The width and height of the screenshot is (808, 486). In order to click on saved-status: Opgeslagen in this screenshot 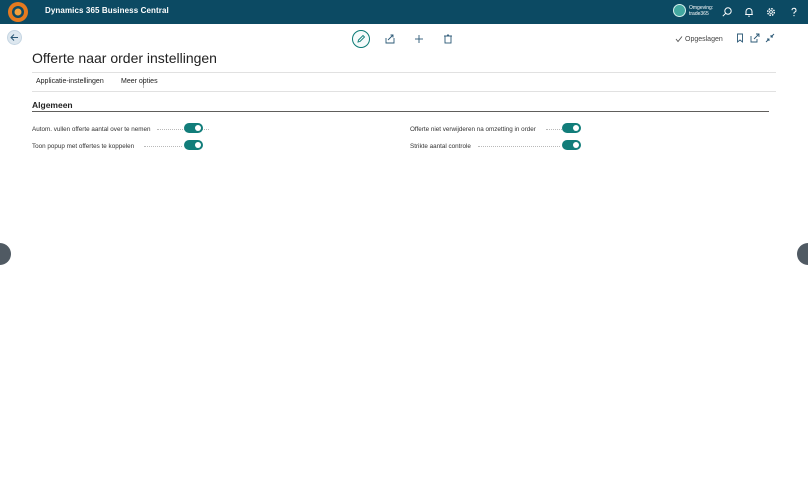, I will do `click(699, 39)`.